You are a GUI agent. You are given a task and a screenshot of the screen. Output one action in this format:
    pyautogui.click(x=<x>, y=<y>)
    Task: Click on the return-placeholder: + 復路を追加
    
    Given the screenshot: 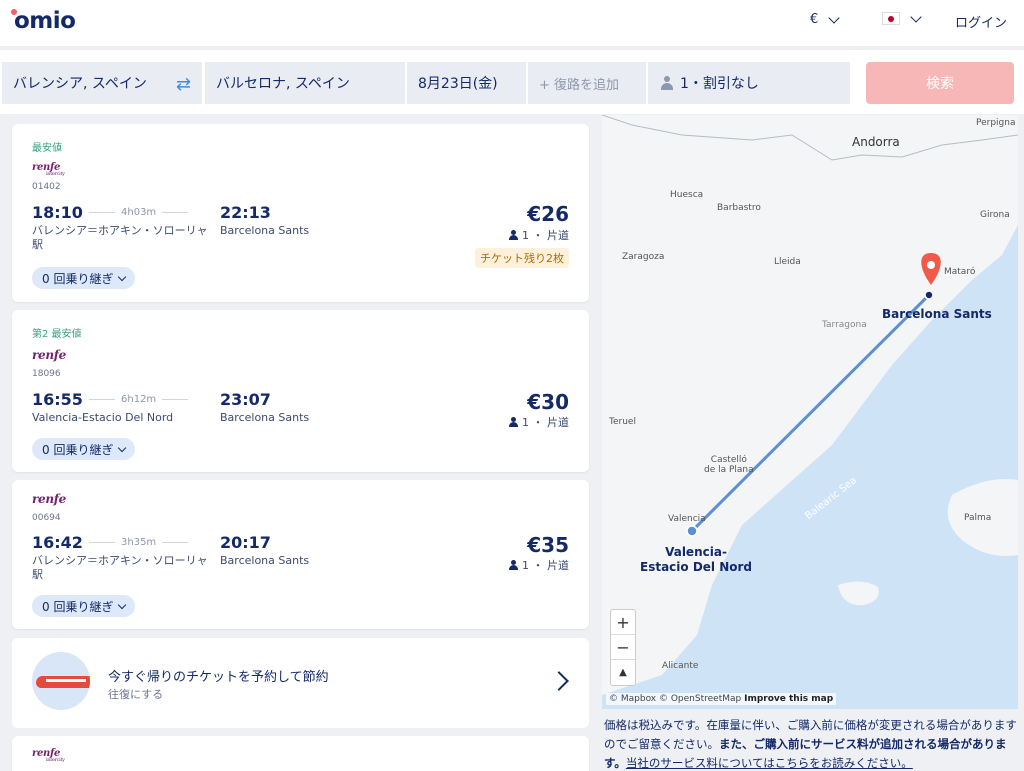 What is the action you would take?
    pyautogui.click(x=579, y=85)
    